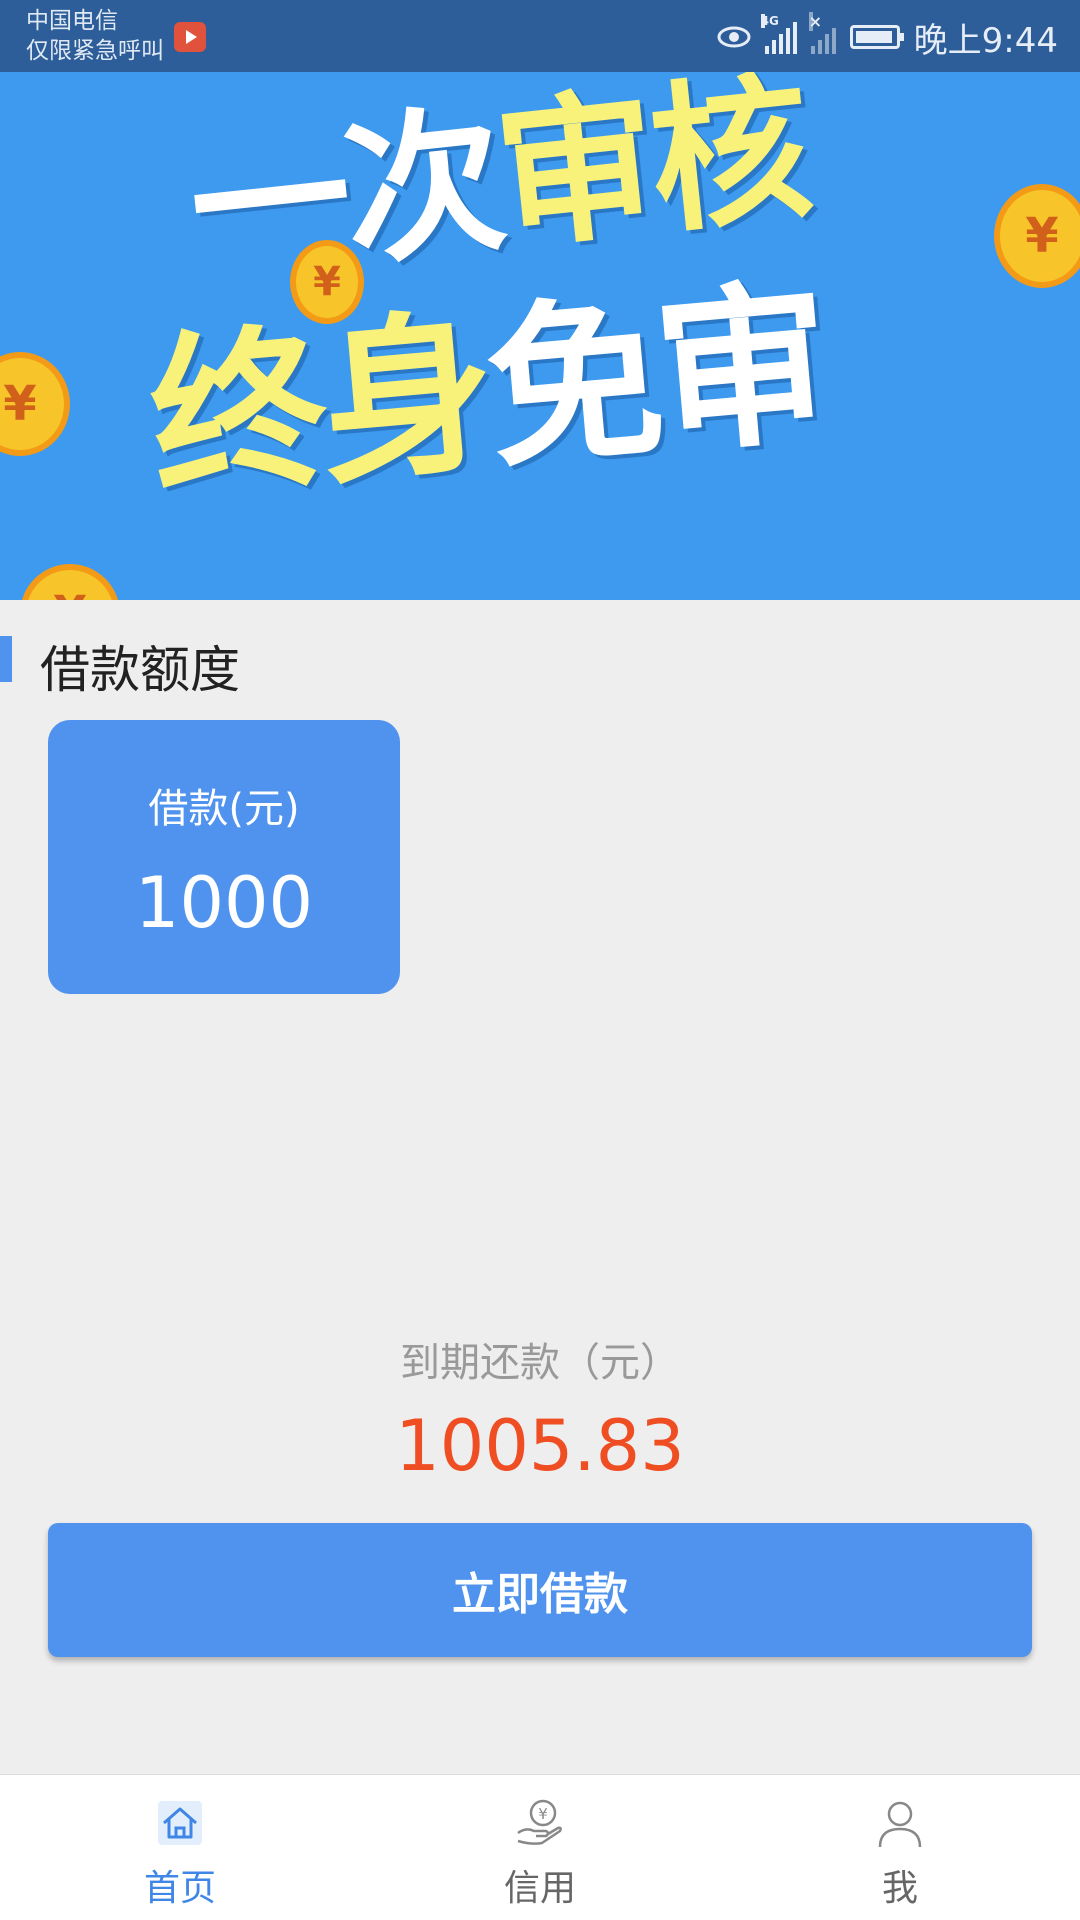 The height and width of the screenshot is (1920, 1080). Describe the element at coordinates (734, 37) in the screenshot. I see `eye-comfort-icon` at that location.